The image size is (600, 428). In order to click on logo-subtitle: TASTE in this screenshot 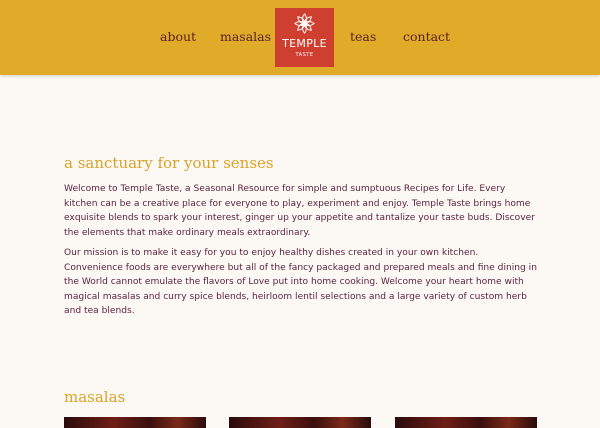, I will do `click(304, 55)`.